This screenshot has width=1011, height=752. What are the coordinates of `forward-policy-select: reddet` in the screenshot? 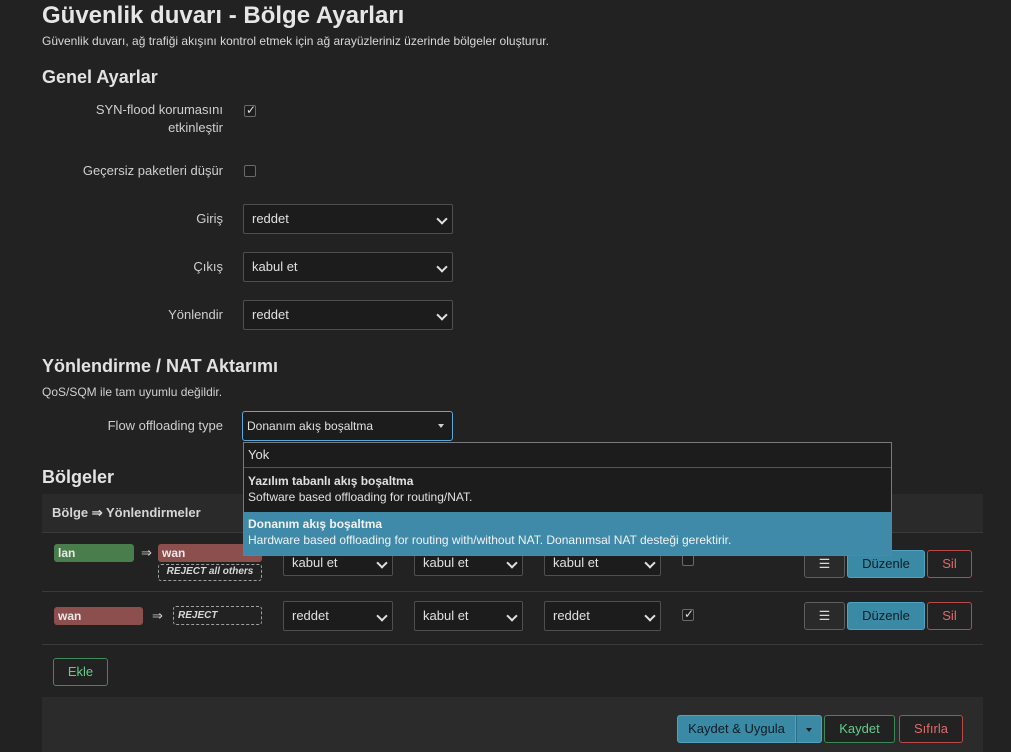 It's located at (348, 315).